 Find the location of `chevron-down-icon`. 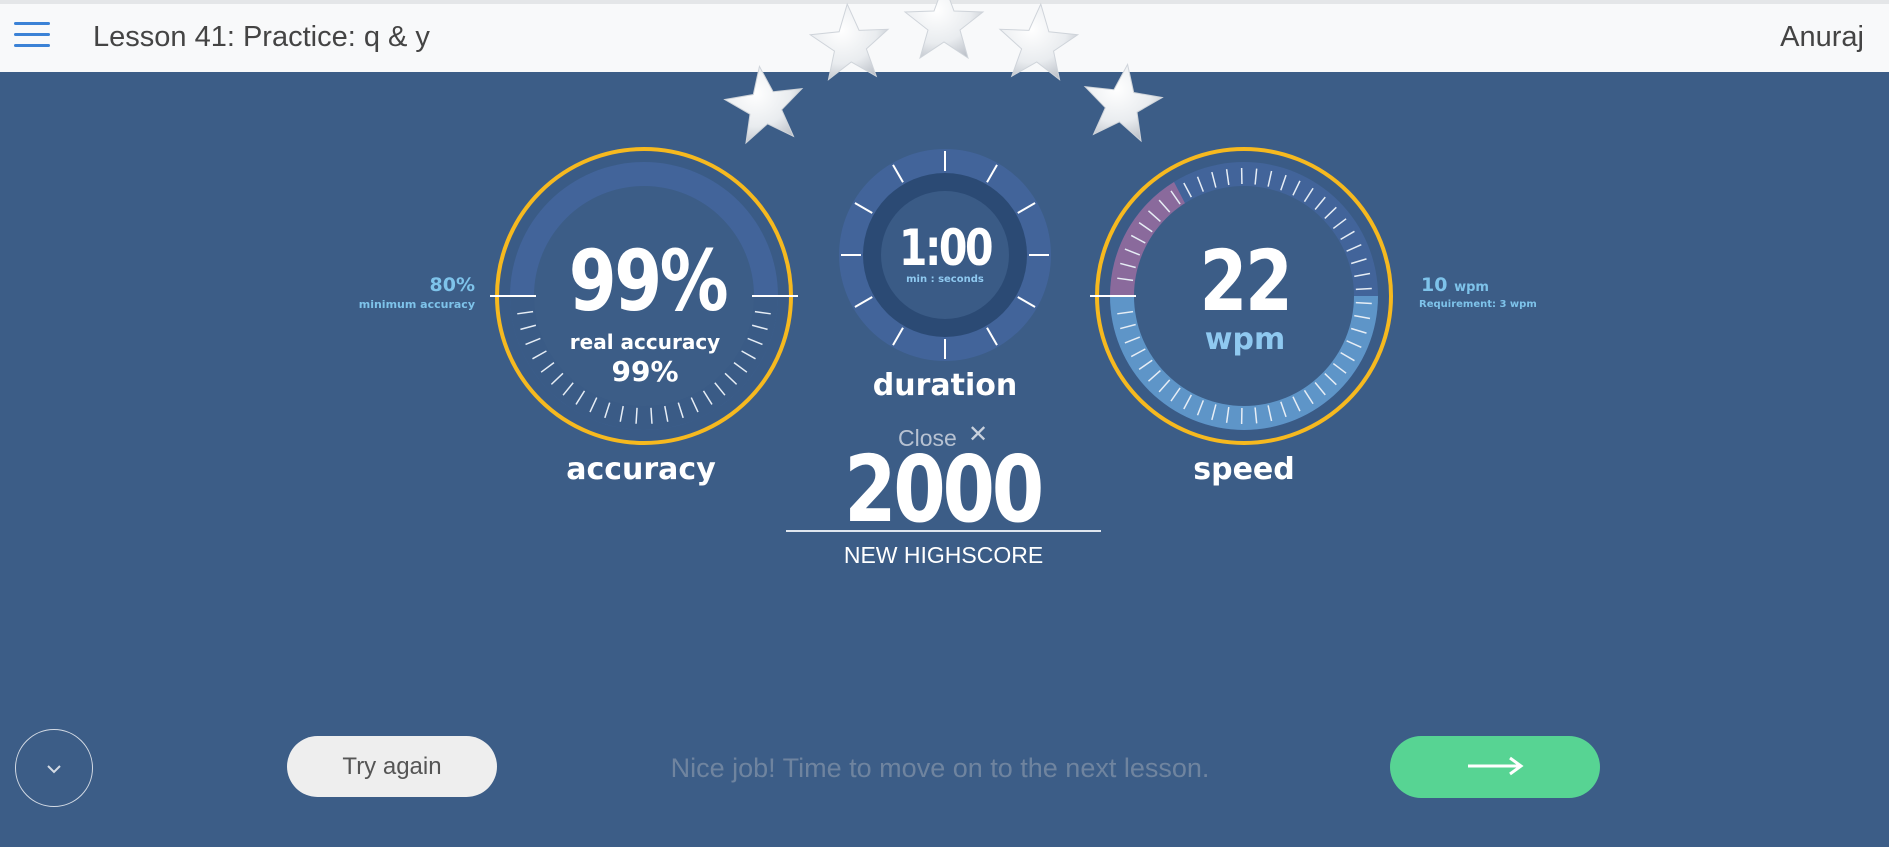

chevron-down-icon is located at coordinates (54, 769).